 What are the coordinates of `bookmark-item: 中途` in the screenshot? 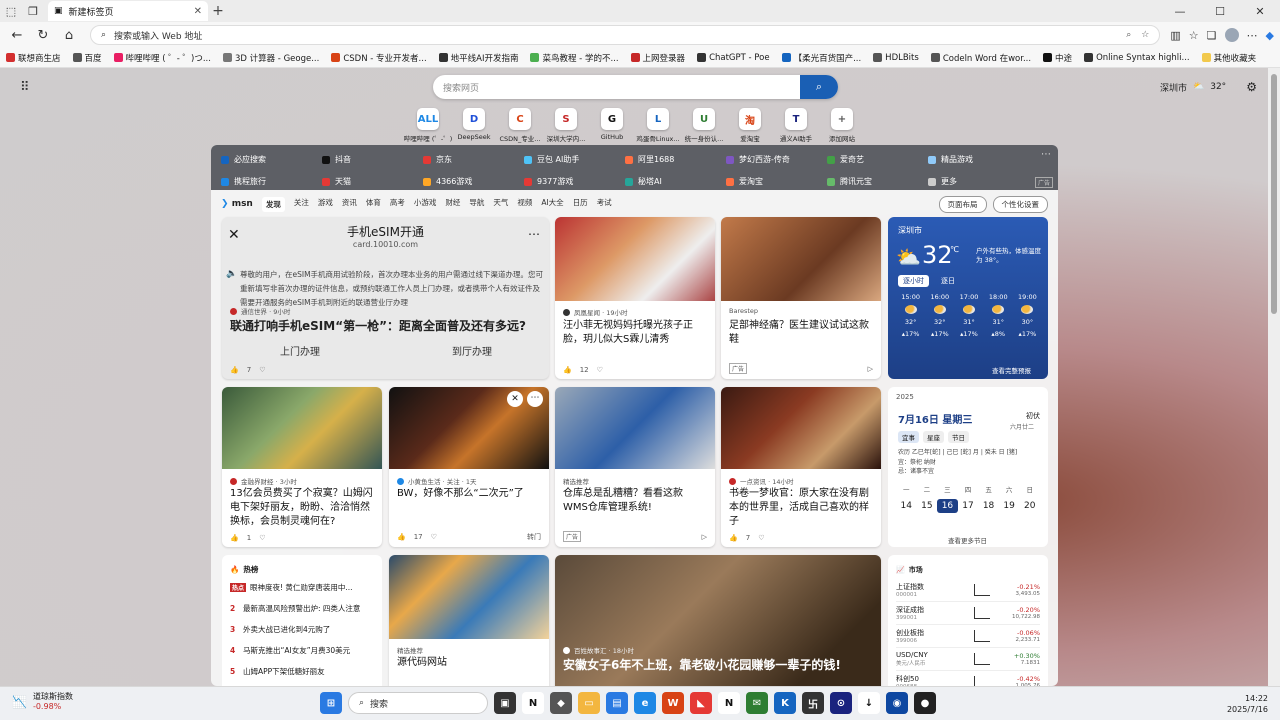 It's located at (1057, 58).